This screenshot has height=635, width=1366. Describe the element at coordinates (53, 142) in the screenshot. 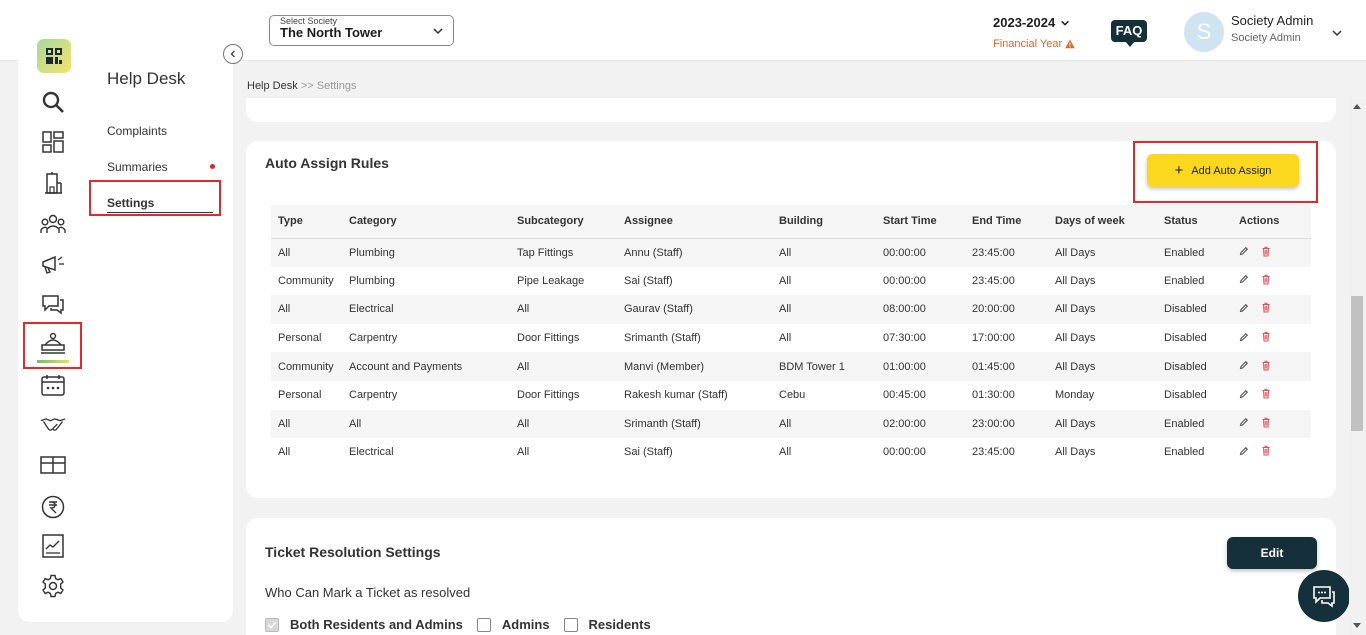

I see `dashboard-icon` at that location.